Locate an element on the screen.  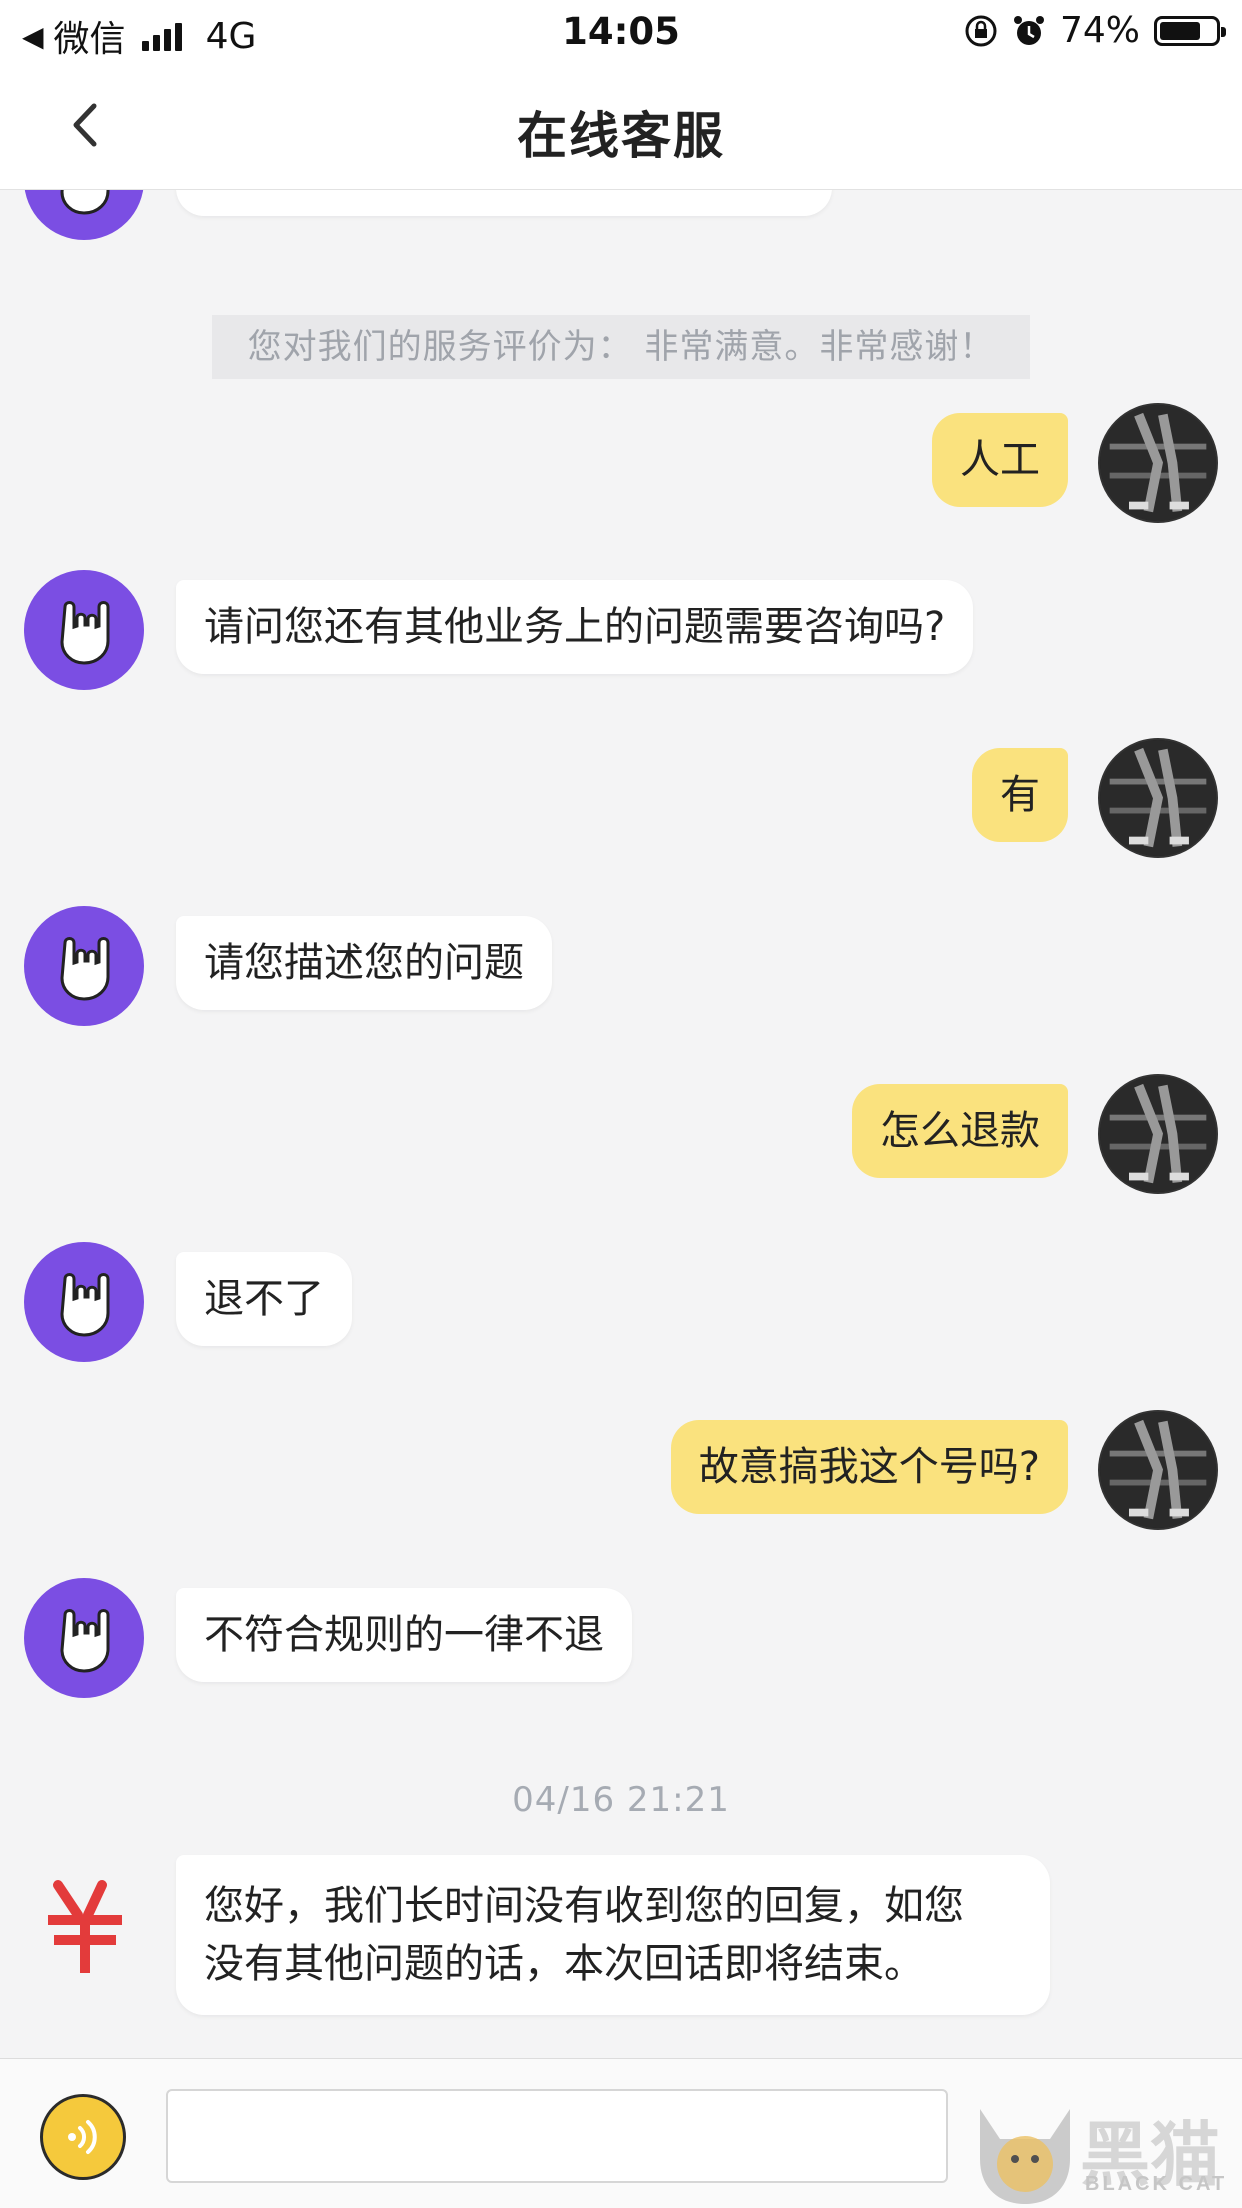
bot-message-bubble: 不符合规则的一律不退 is located at coordinates (404, 1635).